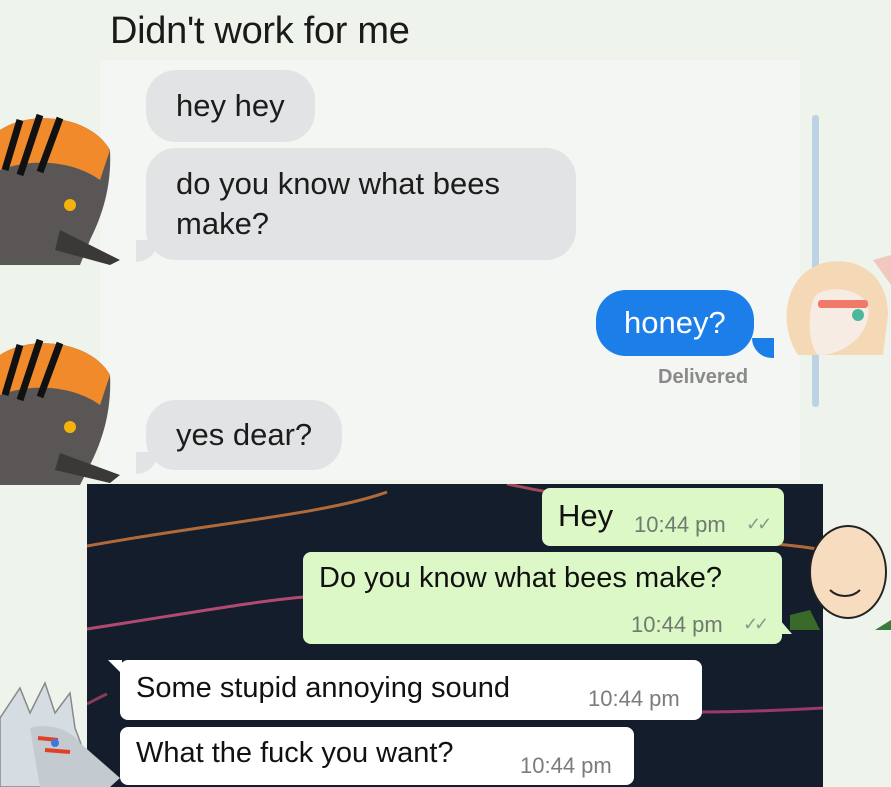  I want to click on sent-message: Do you know what bees make? 10:44 pm ✓✓, so click(542, 598).